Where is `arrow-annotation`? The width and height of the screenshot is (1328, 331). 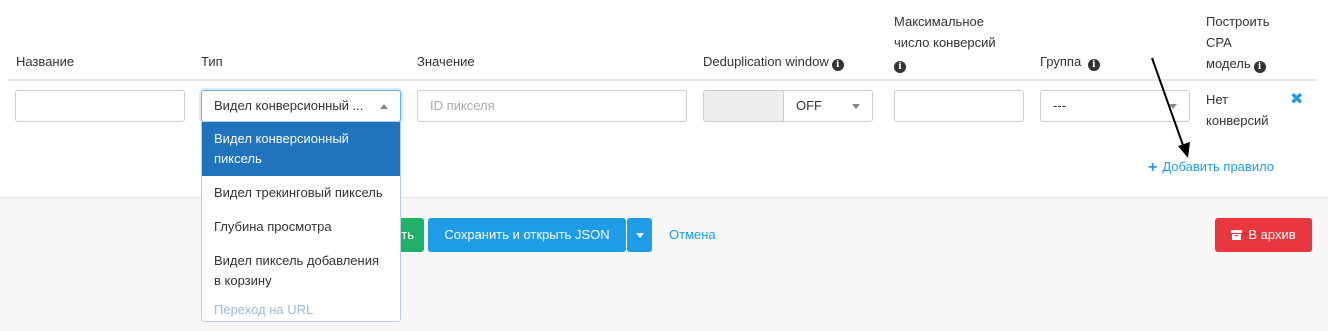 arrow-annotation is located at coordinates (1170, 107).